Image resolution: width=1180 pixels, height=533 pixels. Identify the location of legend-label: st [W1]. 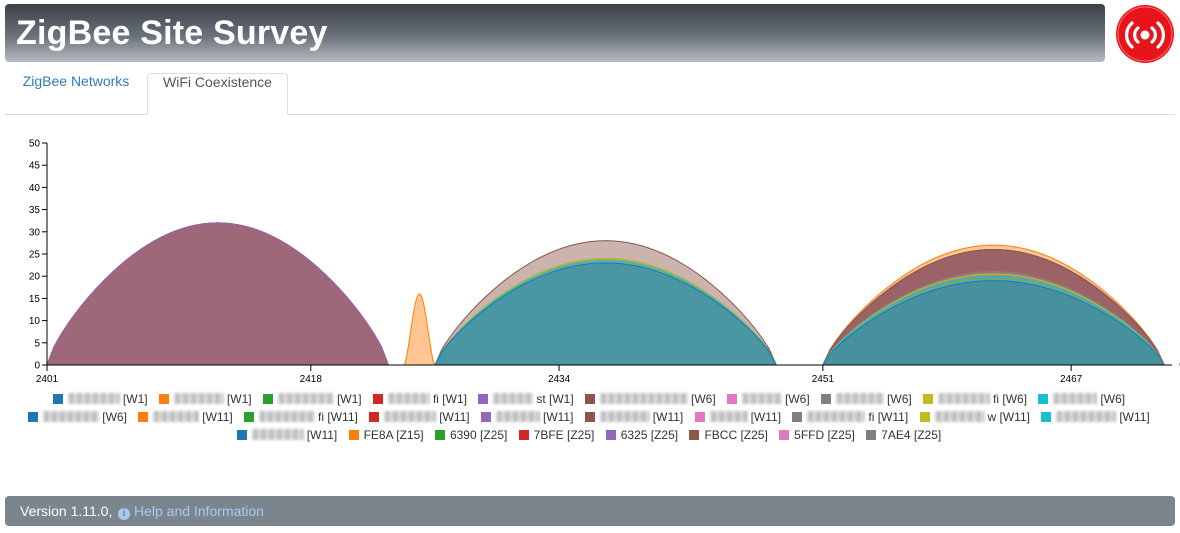
(555, 399).